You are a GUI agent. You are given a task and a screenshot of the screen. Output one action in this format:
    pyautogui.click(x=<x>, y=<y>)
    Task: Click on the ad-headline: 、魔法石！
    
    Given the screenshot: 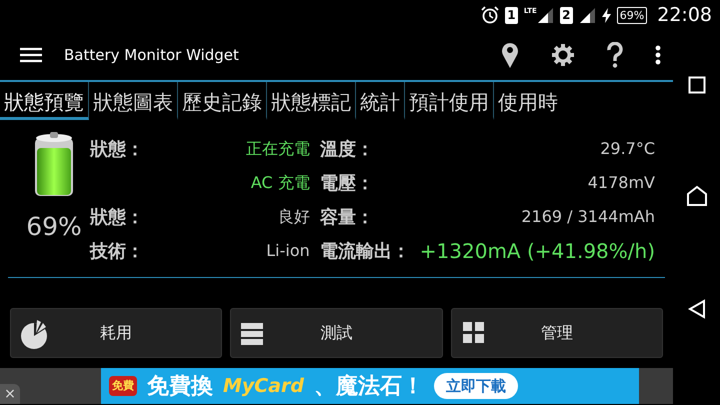 What is the action you would take?
    pyautogui.click(x=369, y=386)
    